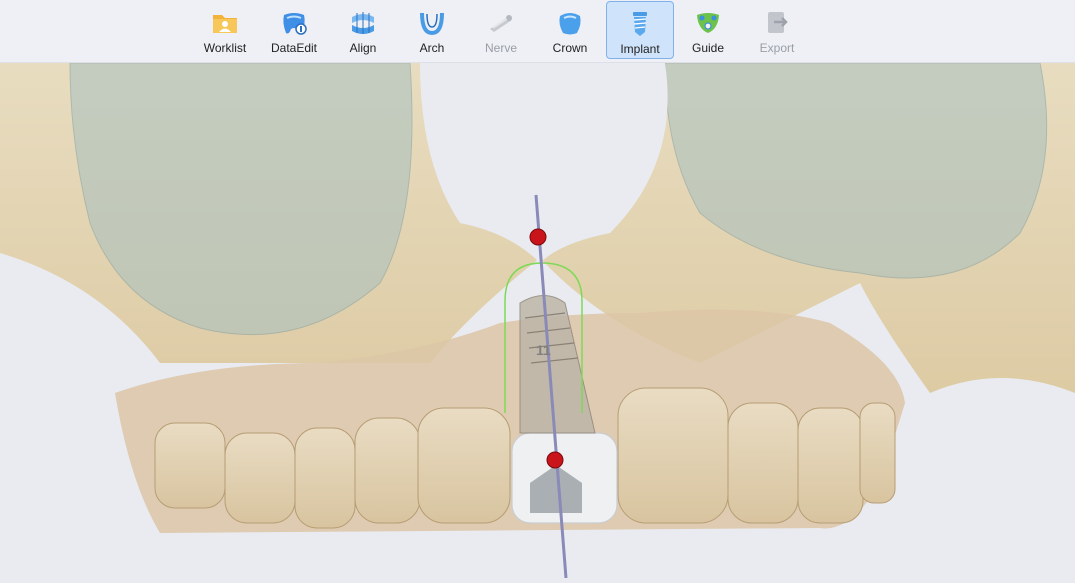  I want to click on nerve-label: Nerve, so click(500, 48).